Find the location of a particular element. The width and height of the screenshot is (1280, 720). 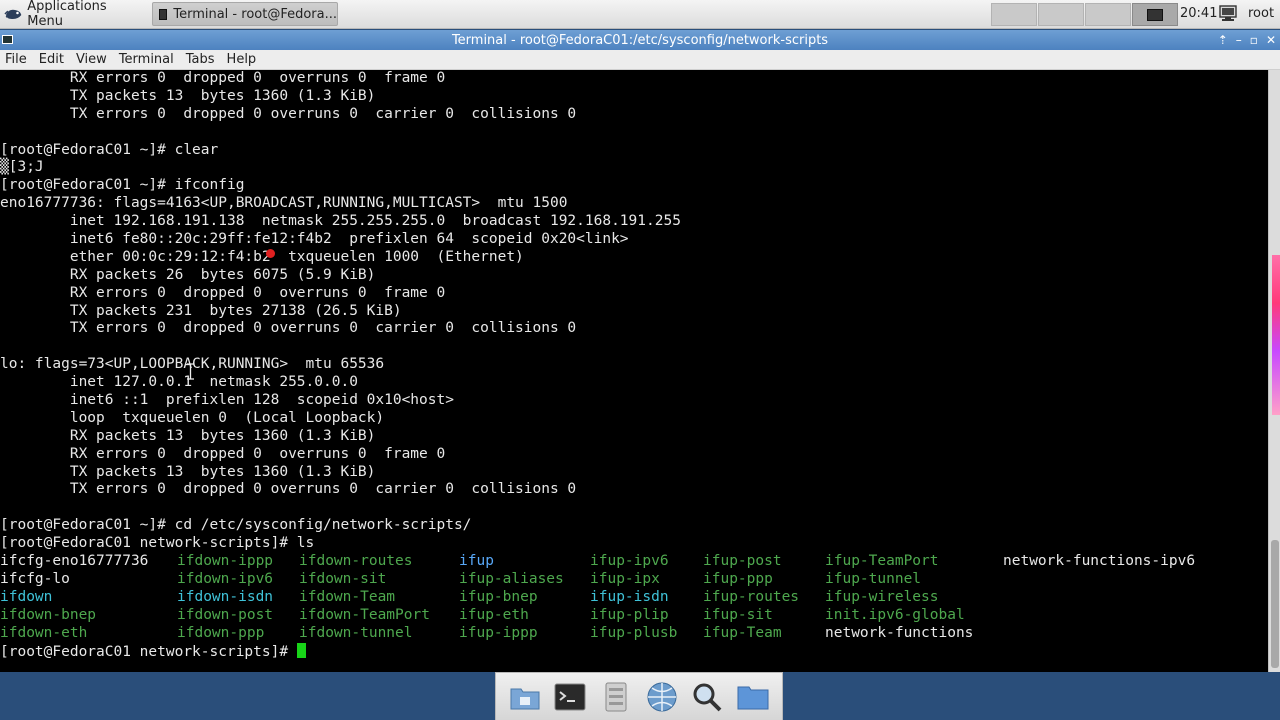

prompt-line: [root@FedoraC01 network-scripts]# is located at coordinates (634, 651).